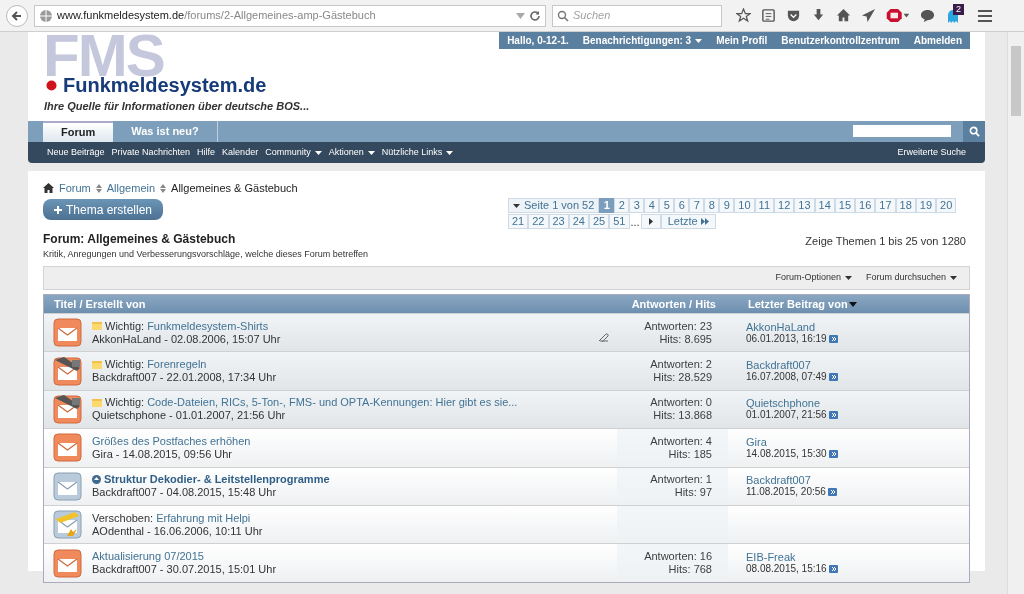 Image resolution: width=1024 pixels, height=594 pixels. What do you see at coordinates (563, 15) in the screenshot?
I see `search-icon` at bounding box center [563, 15].